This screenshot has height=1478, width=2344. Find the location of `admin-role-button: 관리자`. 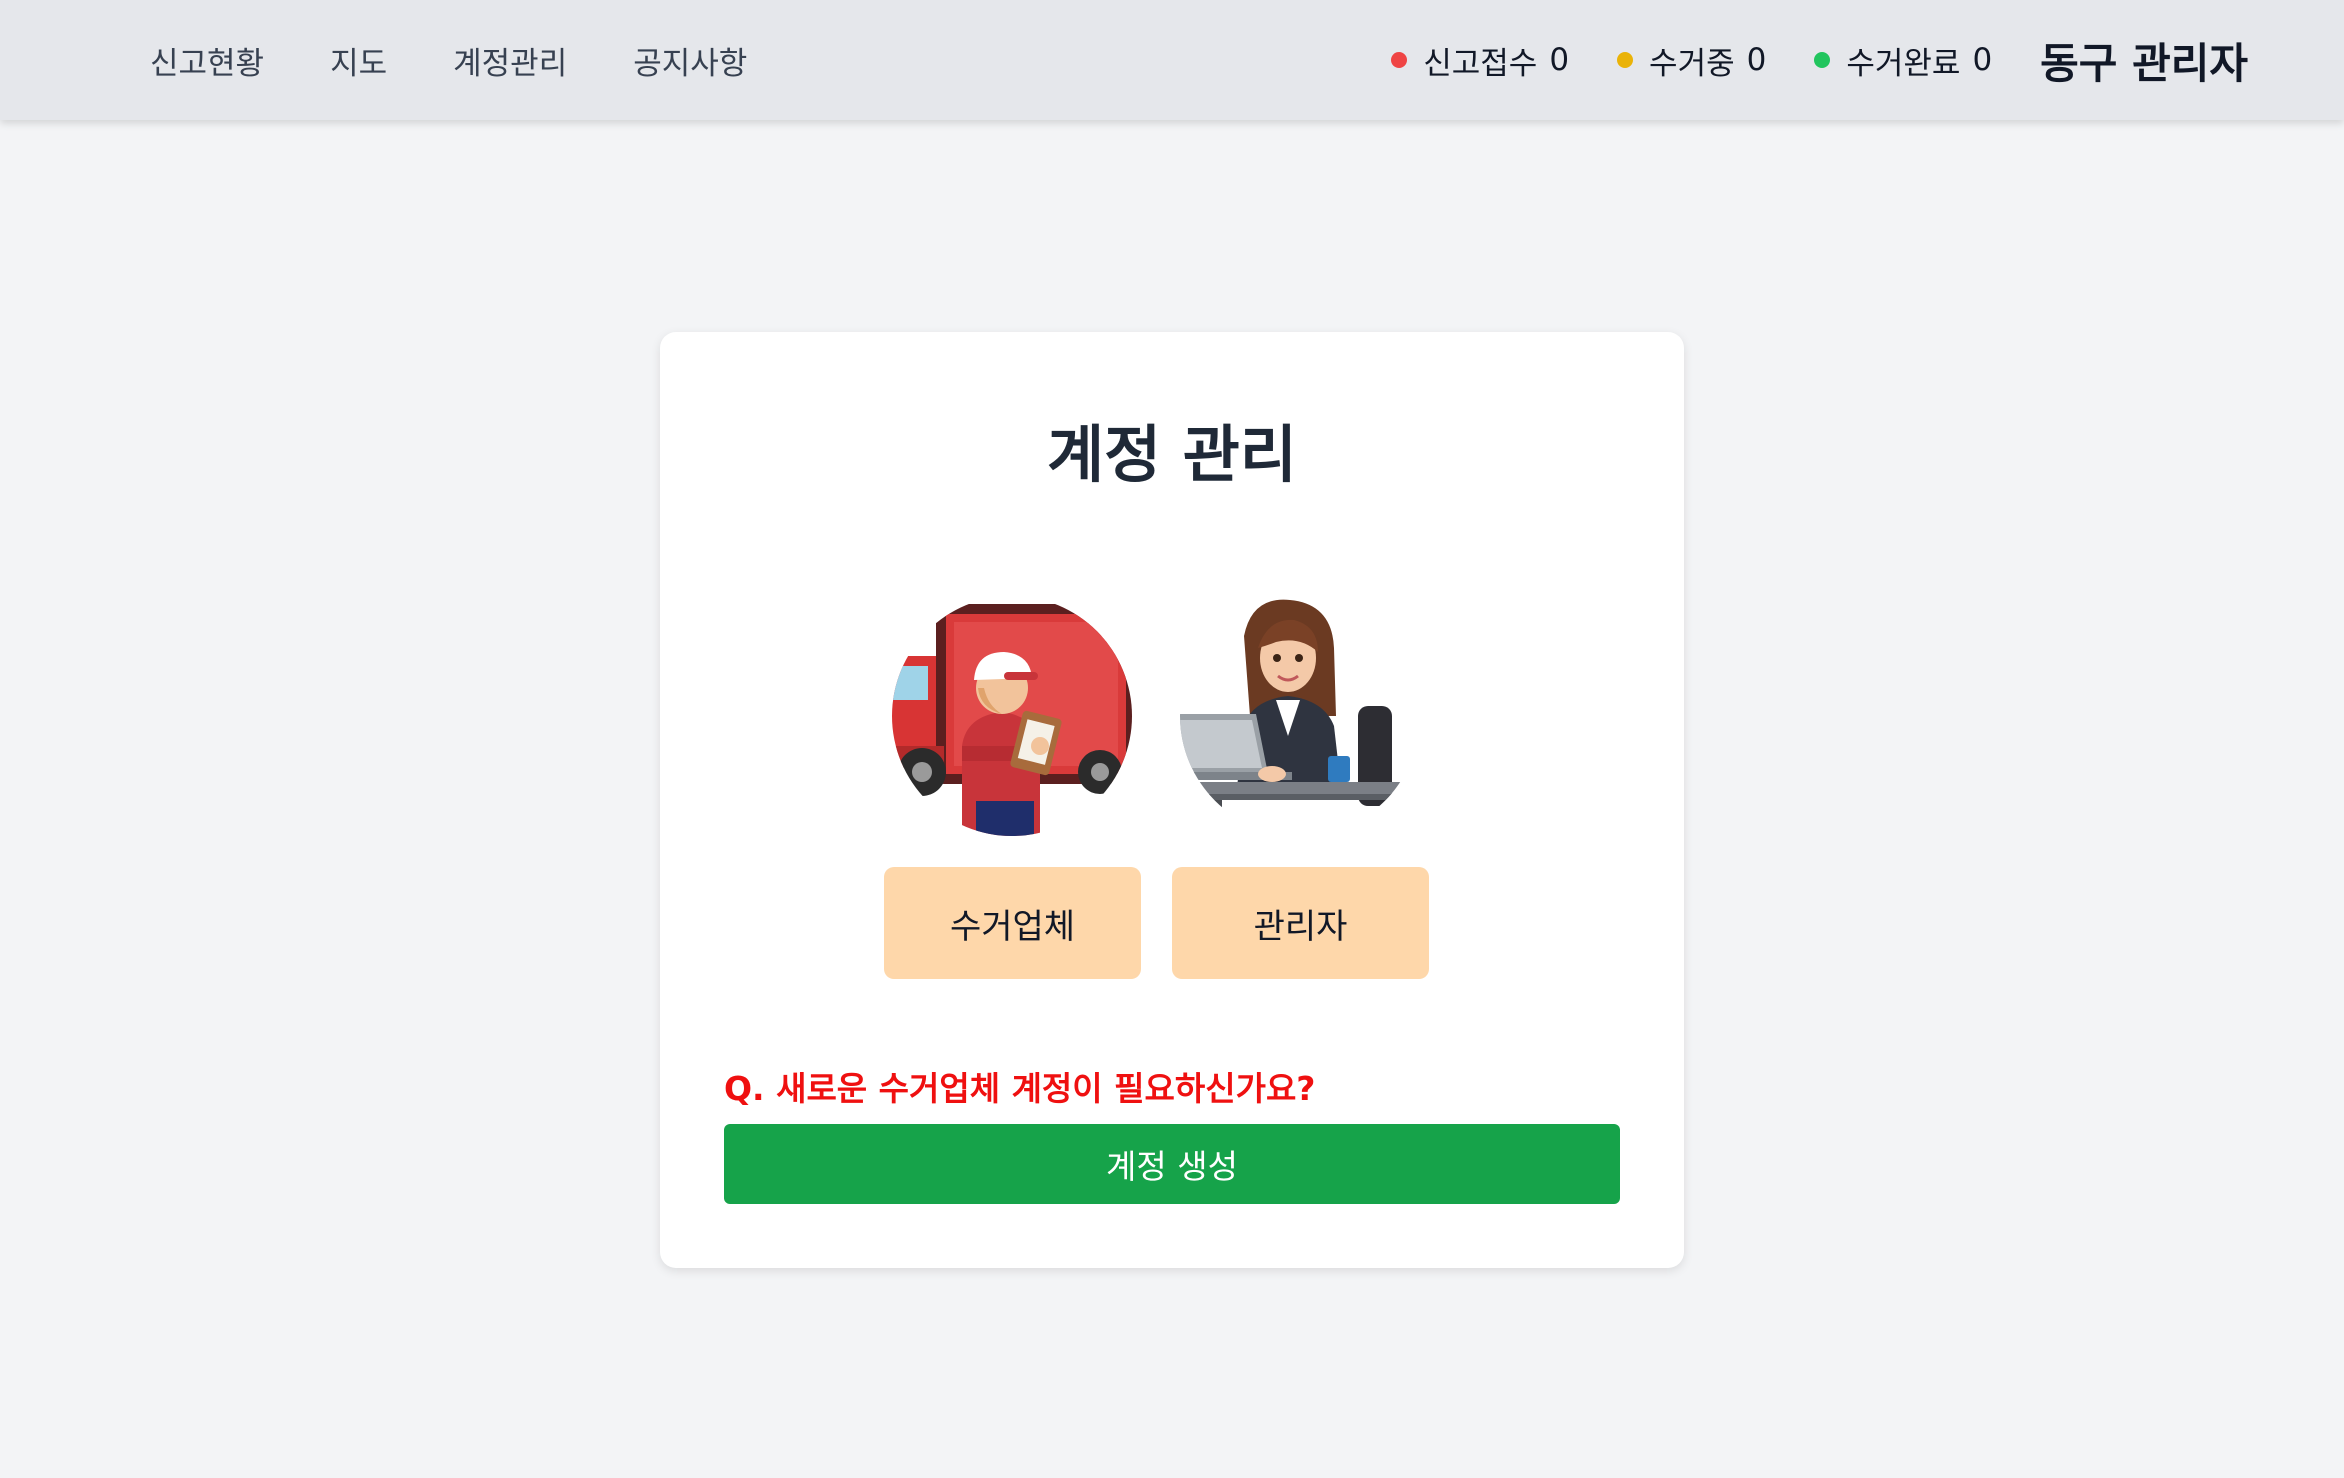

admin-role-button: 관리자 is located at coordinates (1300, 923).